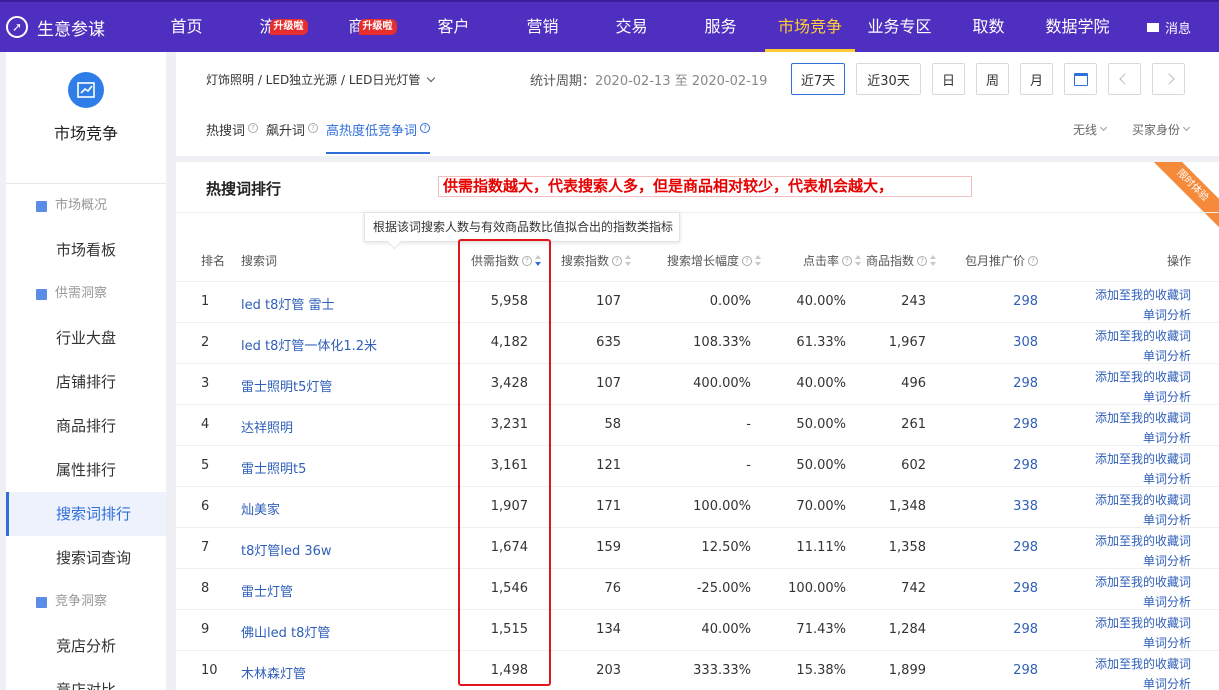  What do you see at coordinates (810, 27) in the screenshot?
I see `nav-item-7: 市场竞争` at bounding box center [810, 27].